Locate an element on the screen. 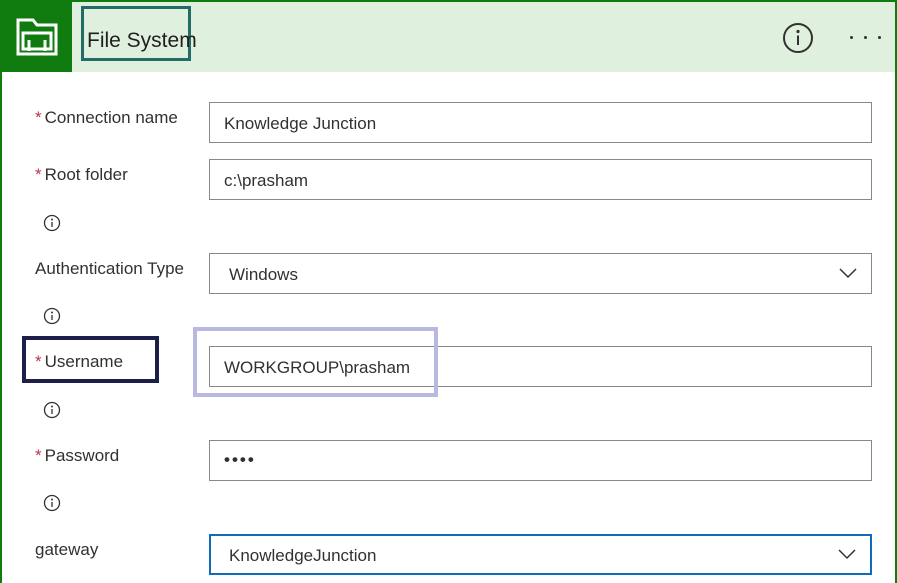 The width and height of the screenshot is (897, 583). username-label: * Username is located at coordinates (79, 362).